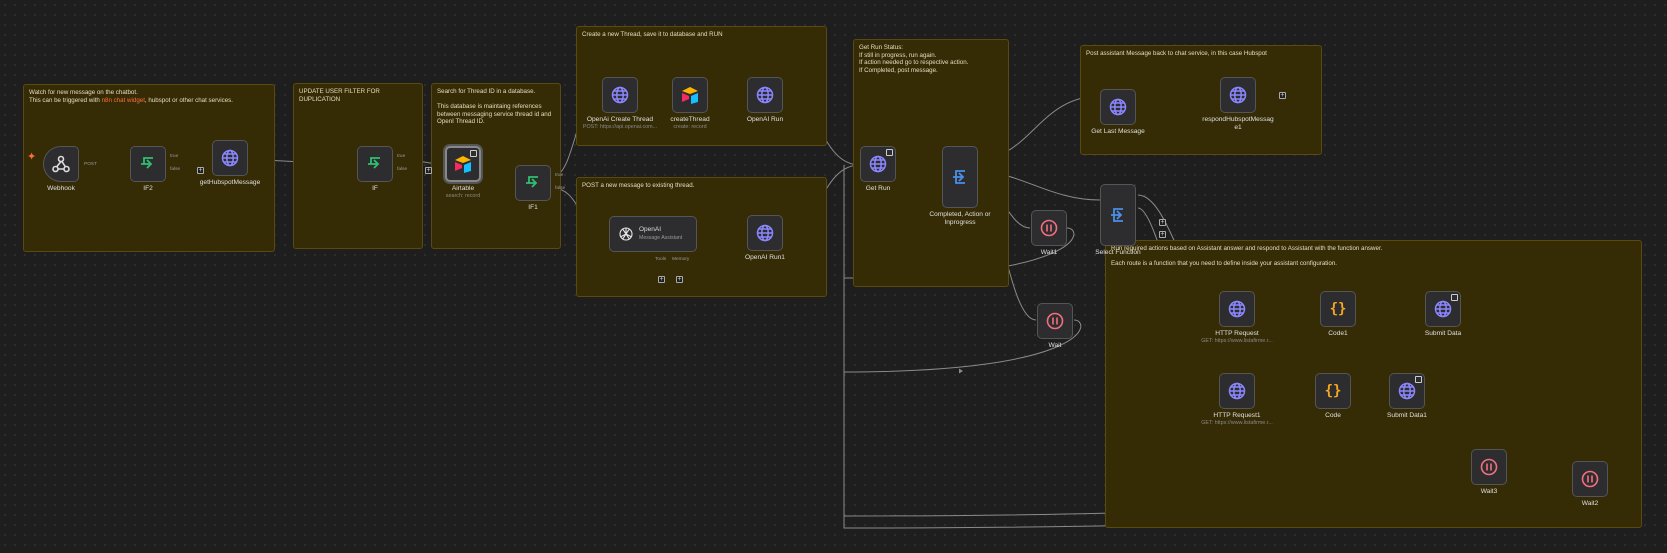 The image size is (1667, 553). I want to click on node-webhook: Webhook, so click(61, 169).